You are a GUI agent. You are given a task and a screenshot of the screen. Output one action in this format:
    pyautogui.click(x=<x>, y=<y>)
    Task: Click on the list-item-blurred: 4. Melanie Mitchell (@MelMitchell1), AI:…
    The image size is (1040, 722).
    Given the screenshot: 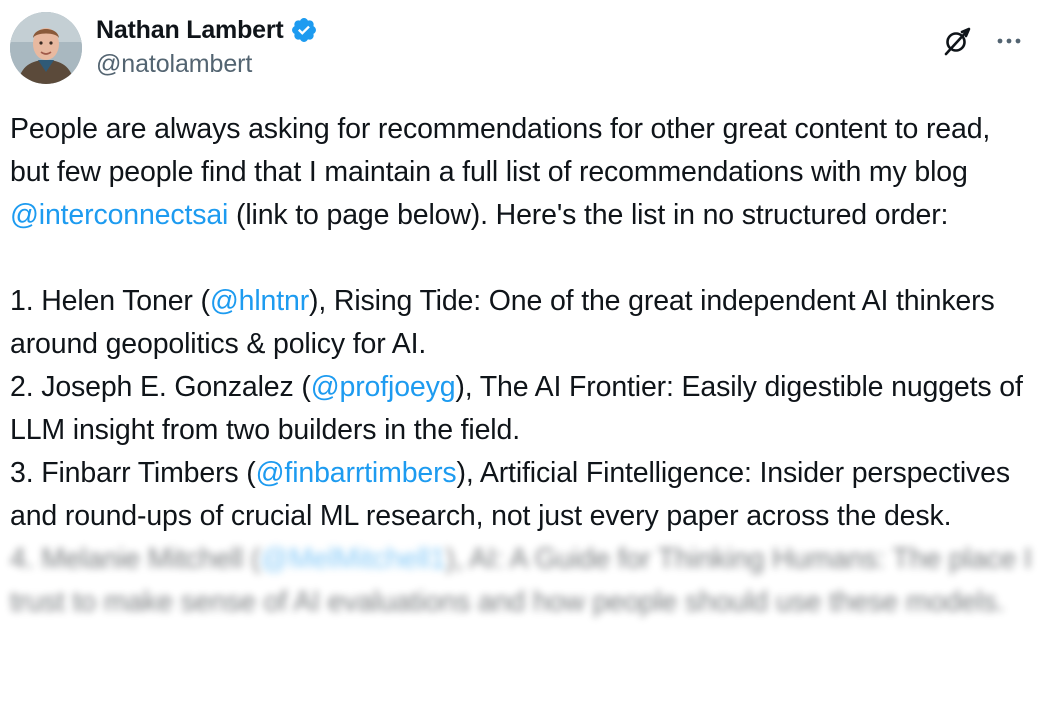 What is the action you would take?
    pyautogui.click(x=522, y=581)
    